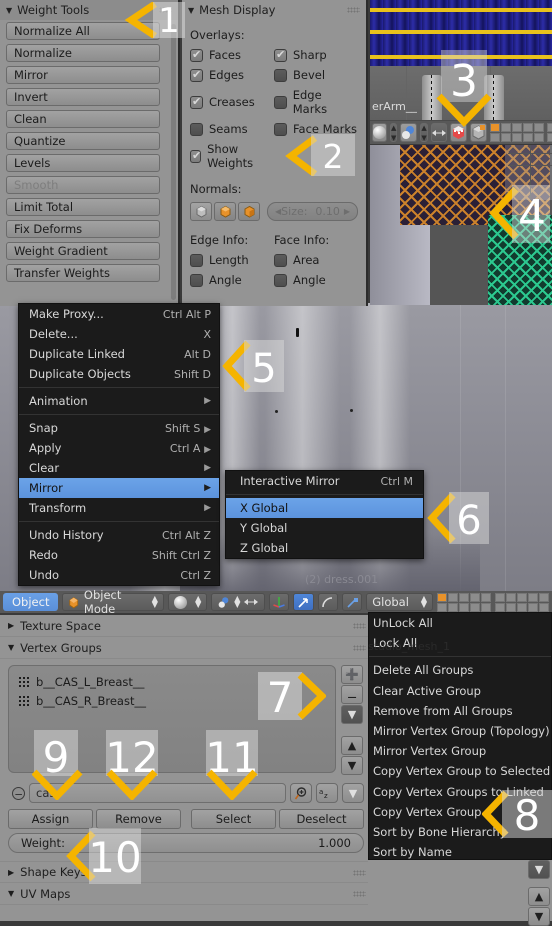 The height and width of the screenshot is (926, 552). What do you see at coordinates (83, 53) in the screenshot?
I see `normalize-button: Normalize` at bounding box center [83, 53].